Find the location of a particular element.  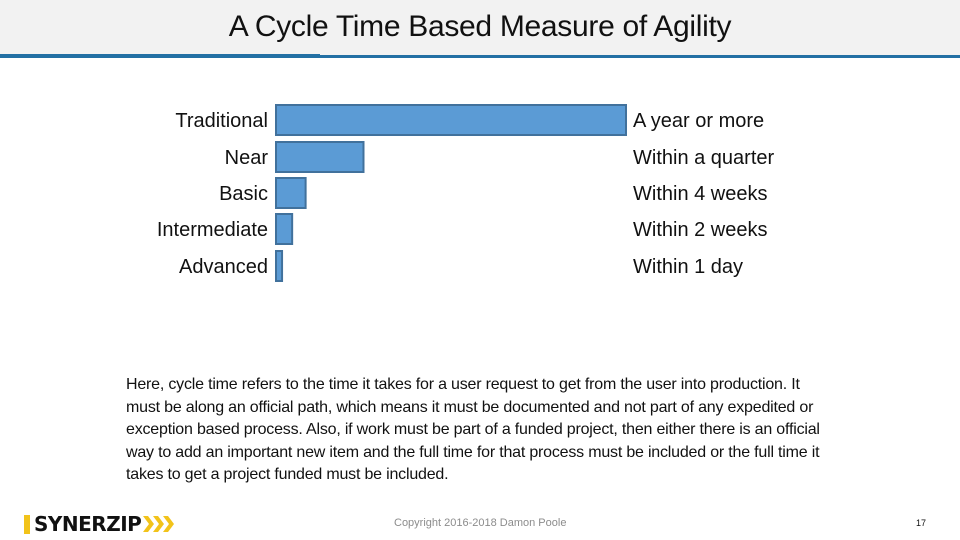

category-label-basic: Basic is located at coordinates (243, 194).